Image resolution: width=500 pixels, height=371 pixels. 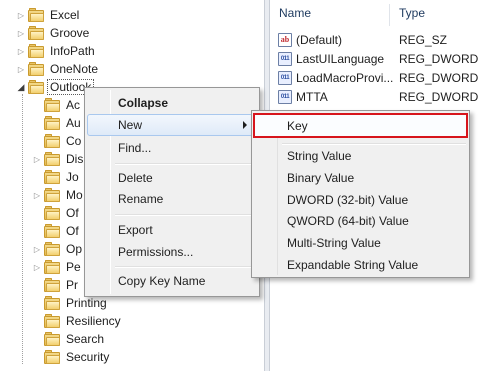 I want to click on tree-item-label: Op, so click(x=74, y=249).